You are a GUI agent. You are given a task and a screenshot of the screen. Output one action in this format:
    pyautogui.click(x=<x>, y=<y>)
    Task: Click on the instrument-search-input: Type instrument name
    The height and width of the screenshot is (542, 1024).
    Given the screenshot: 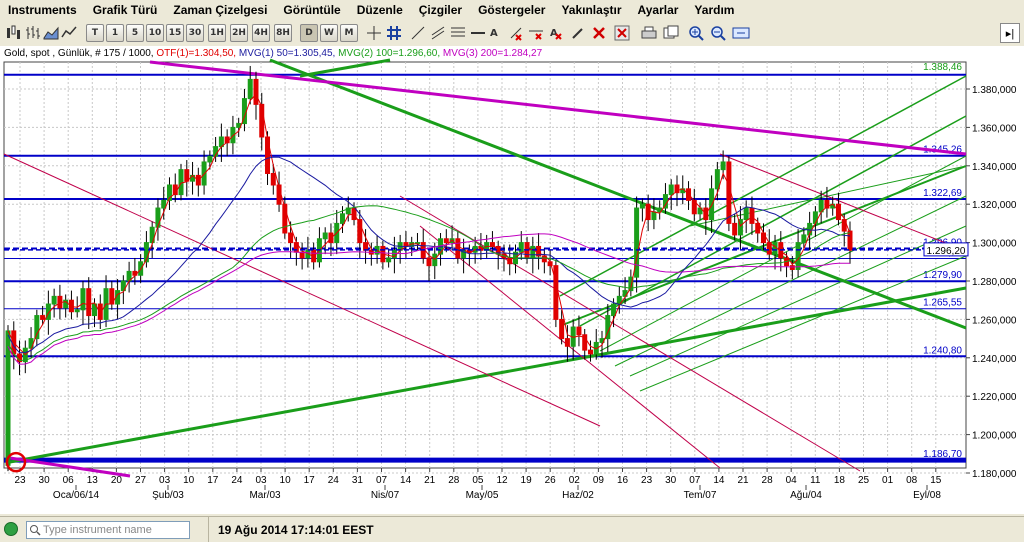 What is the action you would take?
    pyautogui.click(x=108, y=530)
    